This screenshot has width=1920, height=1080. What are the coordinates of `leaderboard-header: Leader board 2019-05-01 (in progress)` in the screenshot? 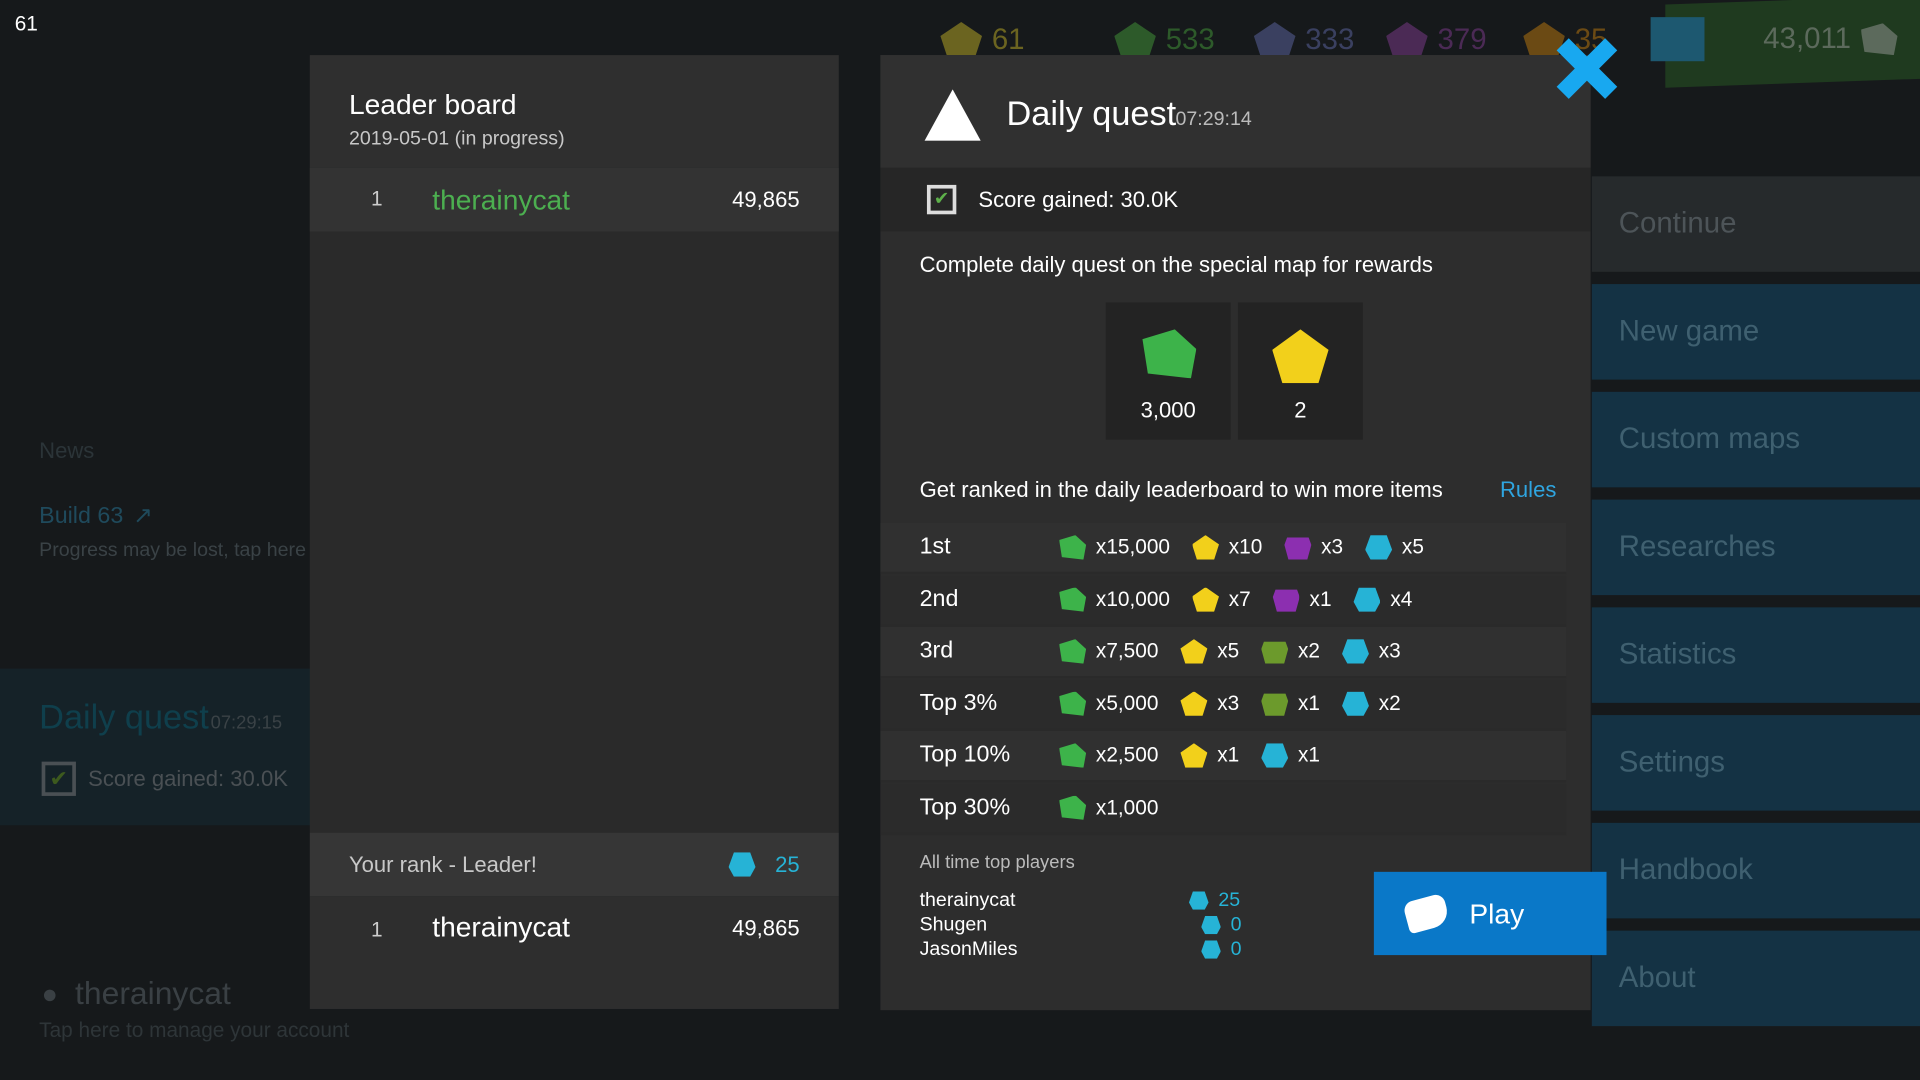 It's located at (574, 111).